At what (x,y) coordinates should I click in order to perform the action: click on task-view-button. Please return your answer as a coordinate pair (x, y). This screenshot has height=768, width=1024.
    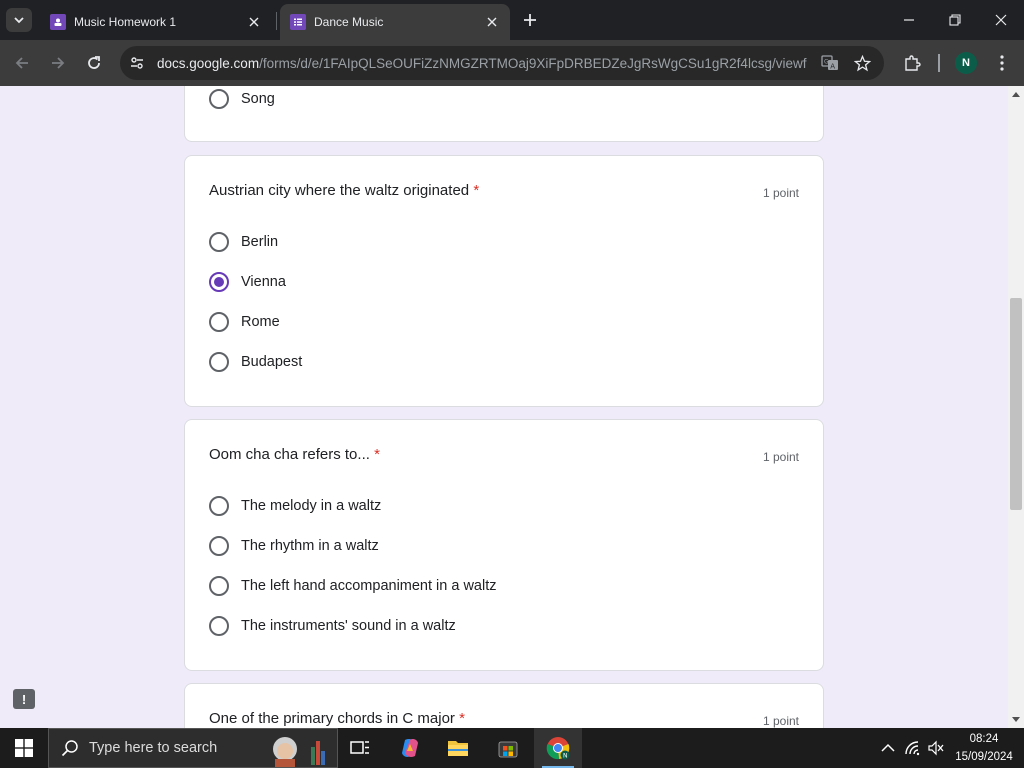
    Looking at the image, I should click on (360, 748).